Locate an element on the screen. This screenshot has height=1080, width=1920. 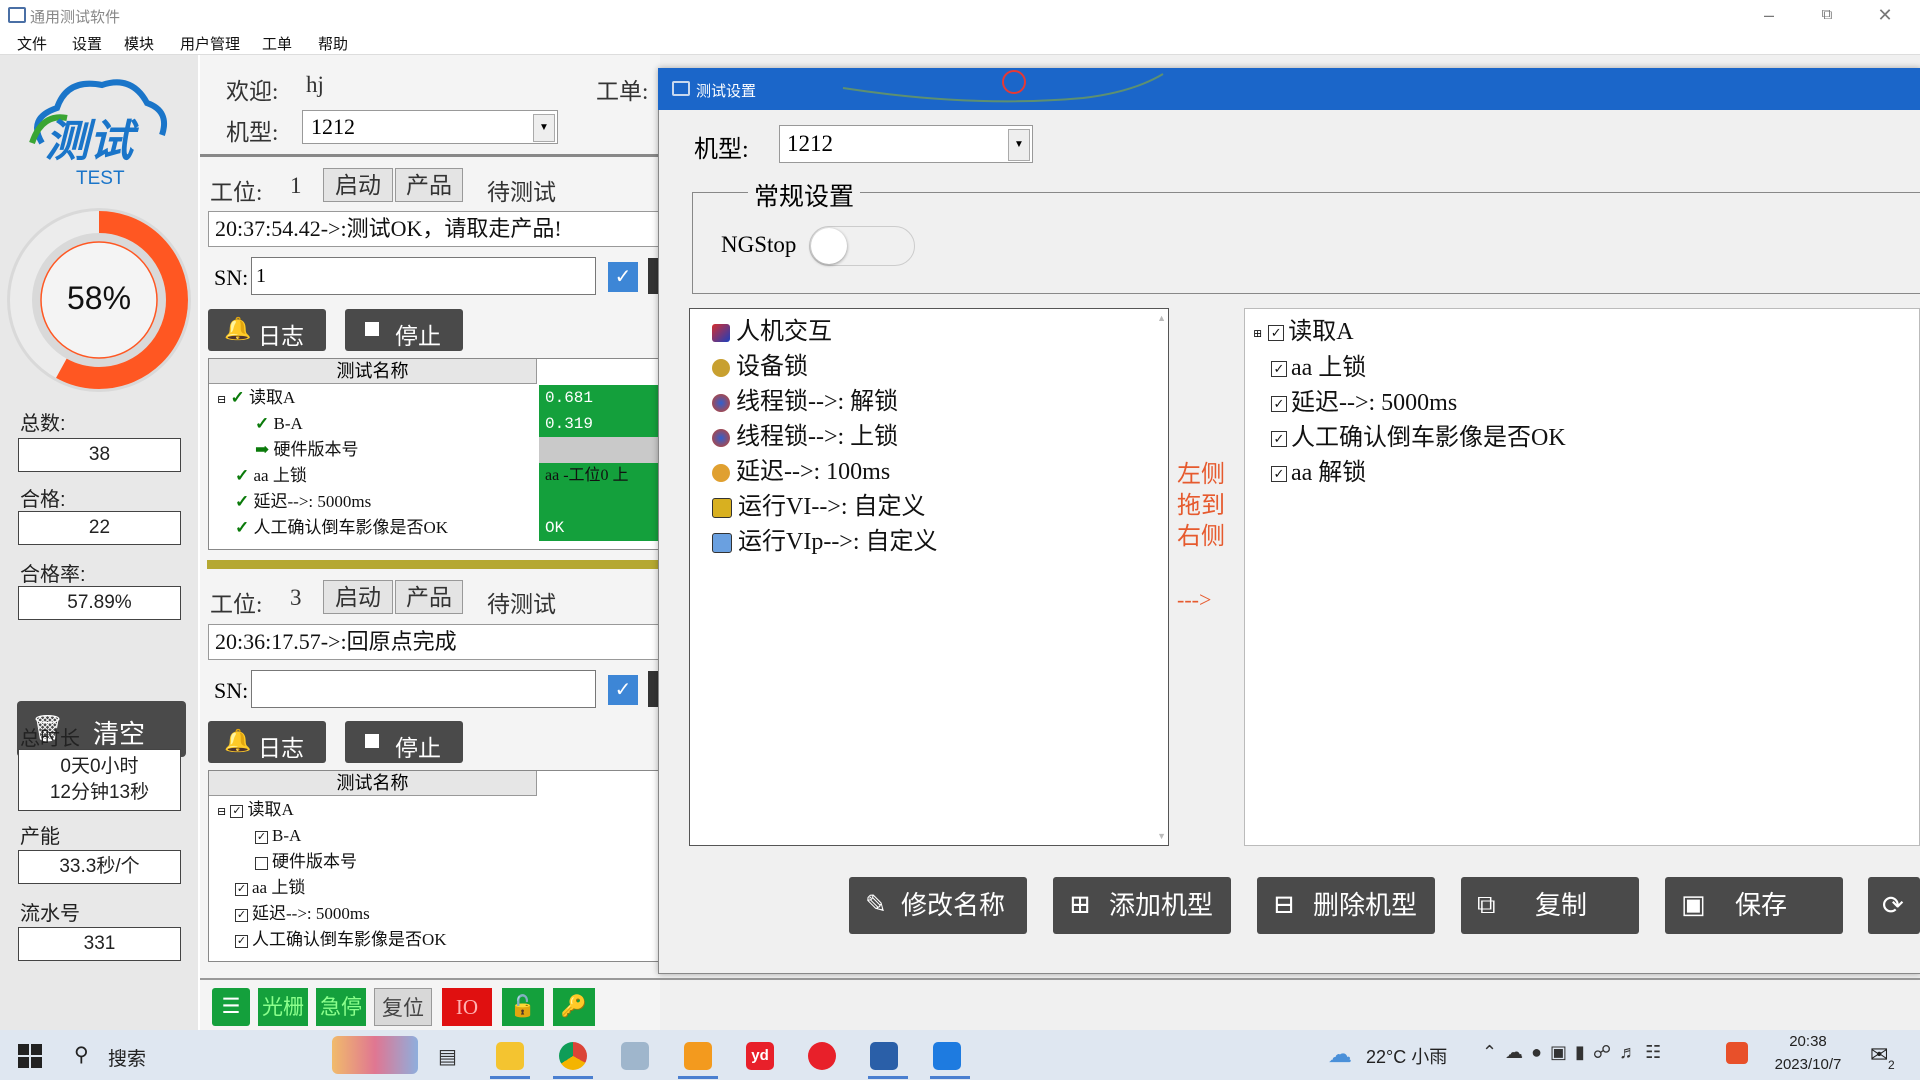
copy-button: ⧉ 复制 is located at coordinates (1550, 905).